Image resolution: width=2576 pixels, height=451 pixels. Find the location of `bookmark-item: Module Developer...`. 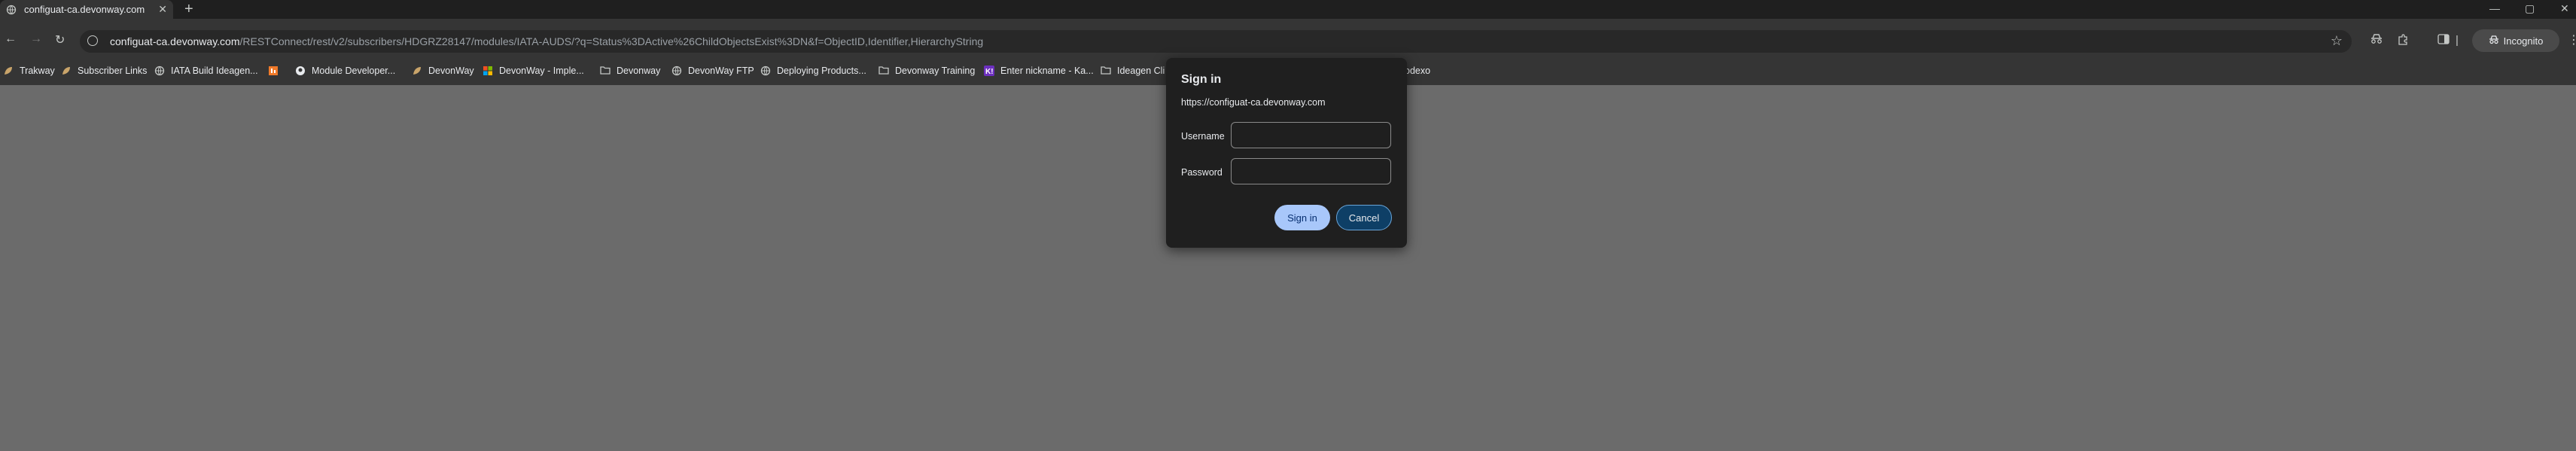

bookmark-item: Module Developer... is located at coordinates (345, 71).